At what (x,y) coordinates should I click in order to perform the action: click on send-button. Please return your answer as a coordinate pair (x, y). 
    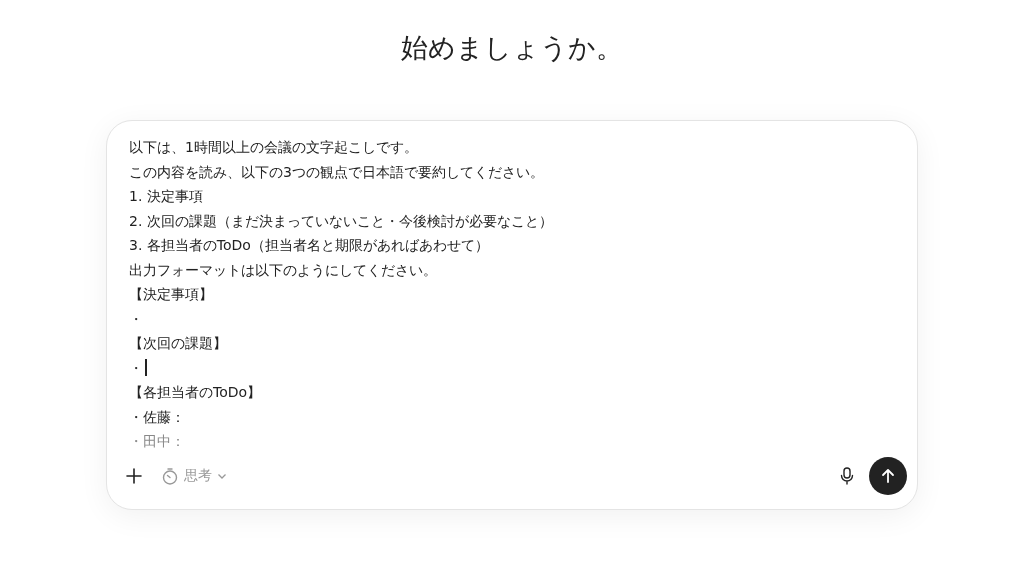
    Looking at the image, I should click on (888, 476).